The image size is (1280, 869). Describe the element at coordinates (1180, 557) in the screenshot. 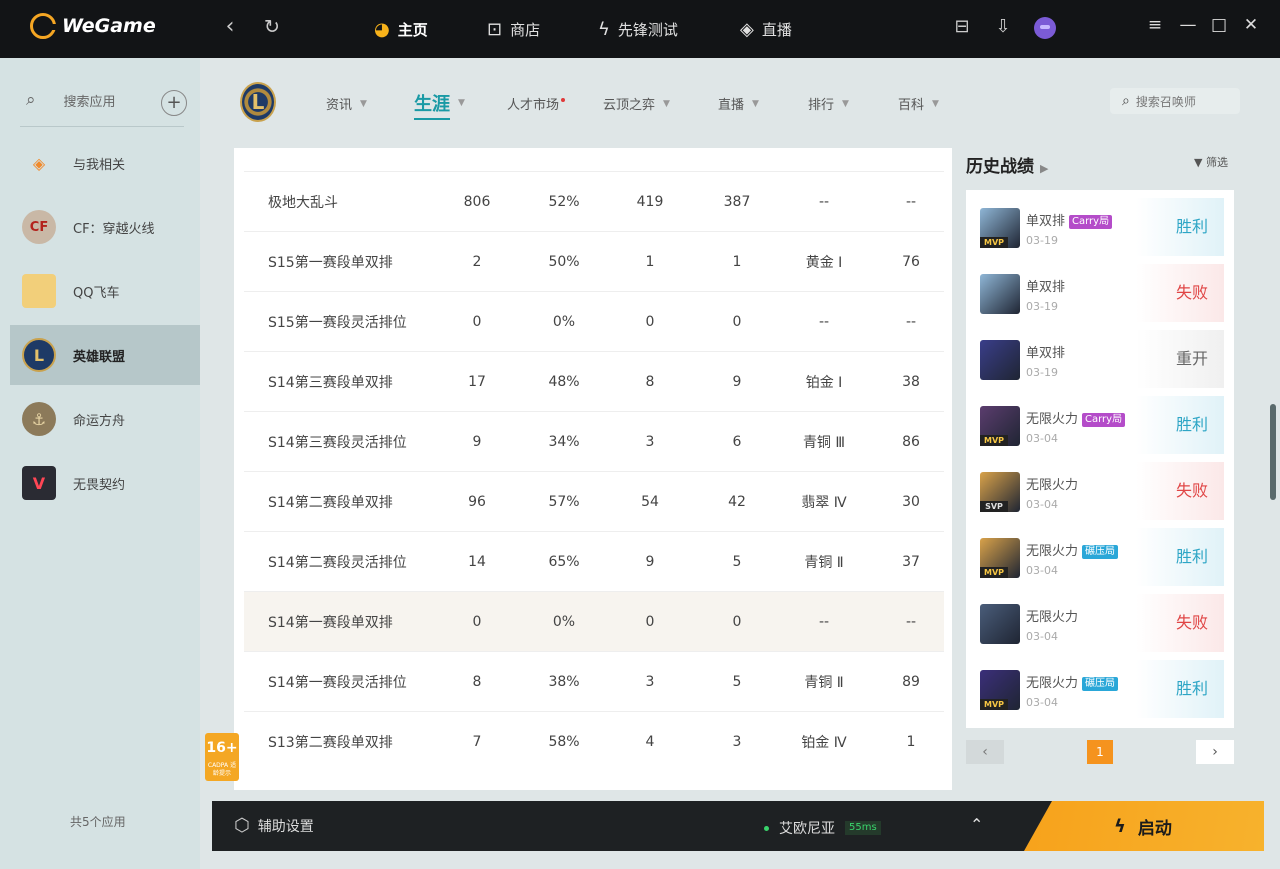

I see `match-result: 胜利` at that location.